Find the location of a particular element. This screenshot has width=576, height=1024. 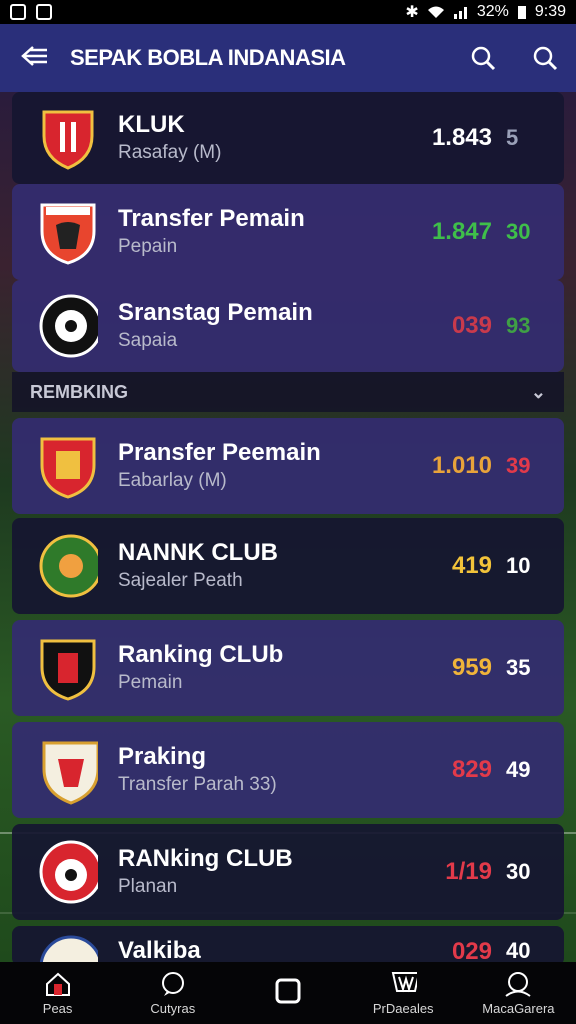

nav-label: Peas is located at coordinates (57, 1008).